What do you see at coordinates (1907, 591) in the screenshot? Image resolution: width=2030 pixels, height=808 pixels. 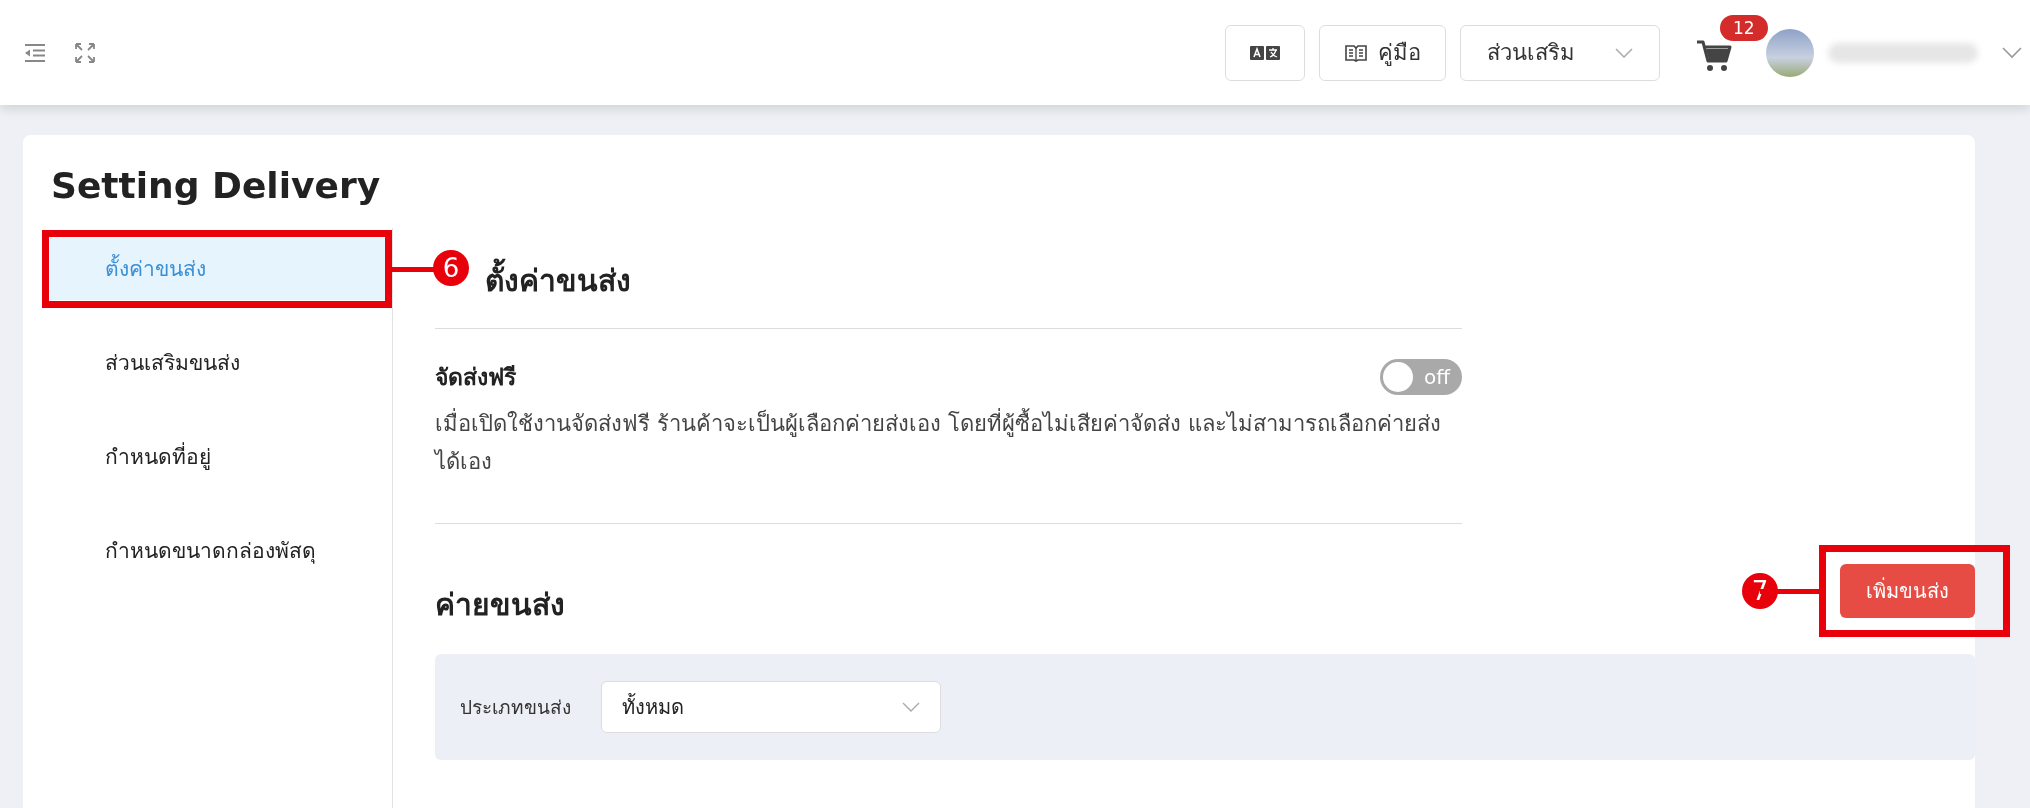 I see `add-carrier-button: เพิ่มขนส่ง` at bounding box center [1907, 591].